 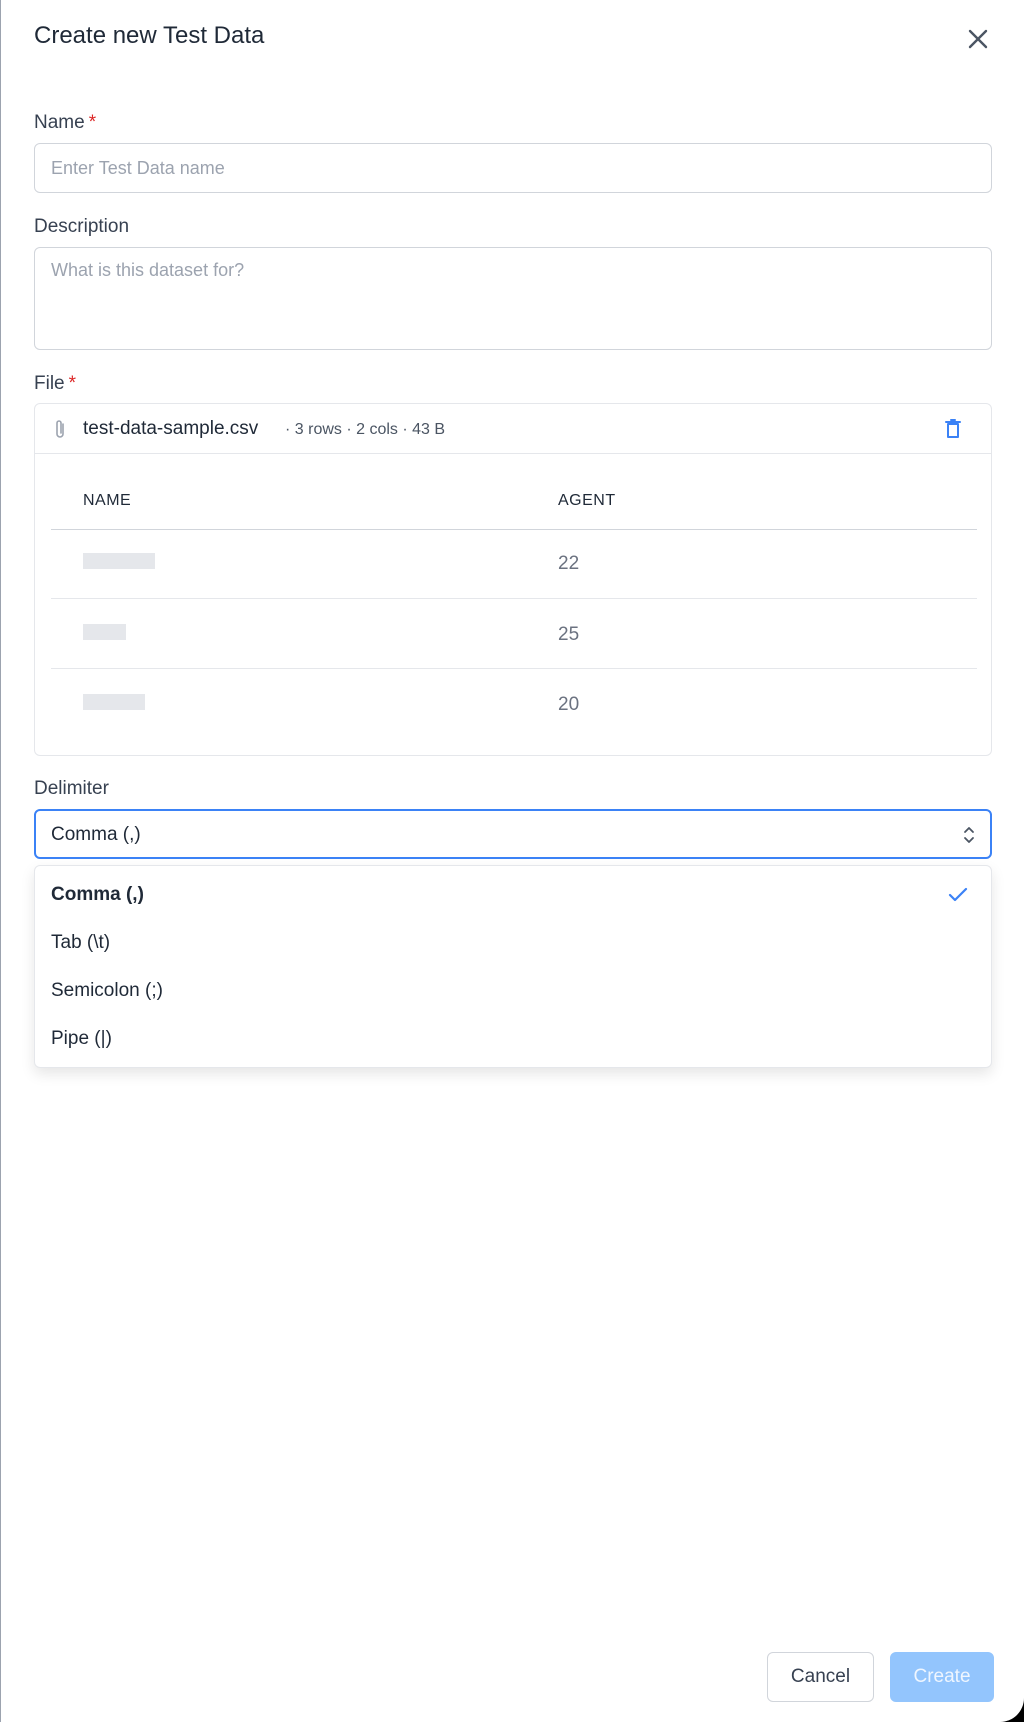 What do you see at coordinates (978, 39) in the screenshot?
I see `close-icon` at bounding box center [978, 39].